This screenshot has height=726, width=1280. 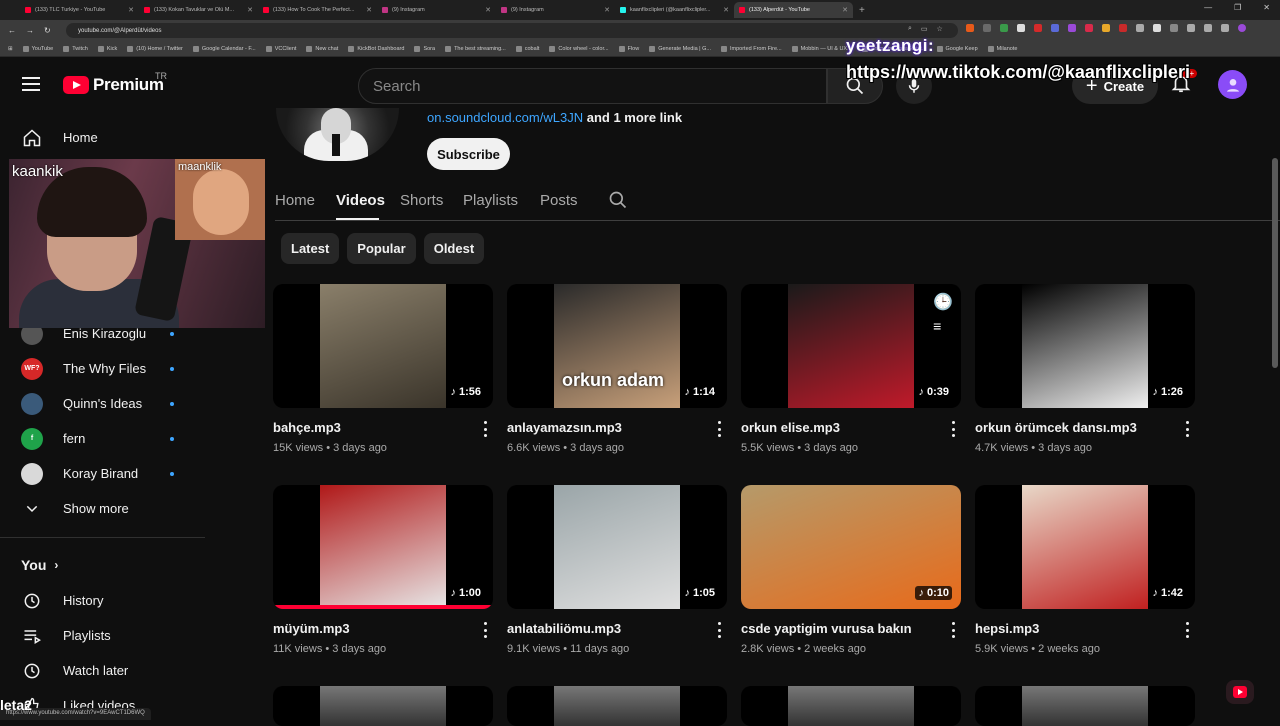 I want to click on profile-avatar-icon, so click(x=1242, y=28).